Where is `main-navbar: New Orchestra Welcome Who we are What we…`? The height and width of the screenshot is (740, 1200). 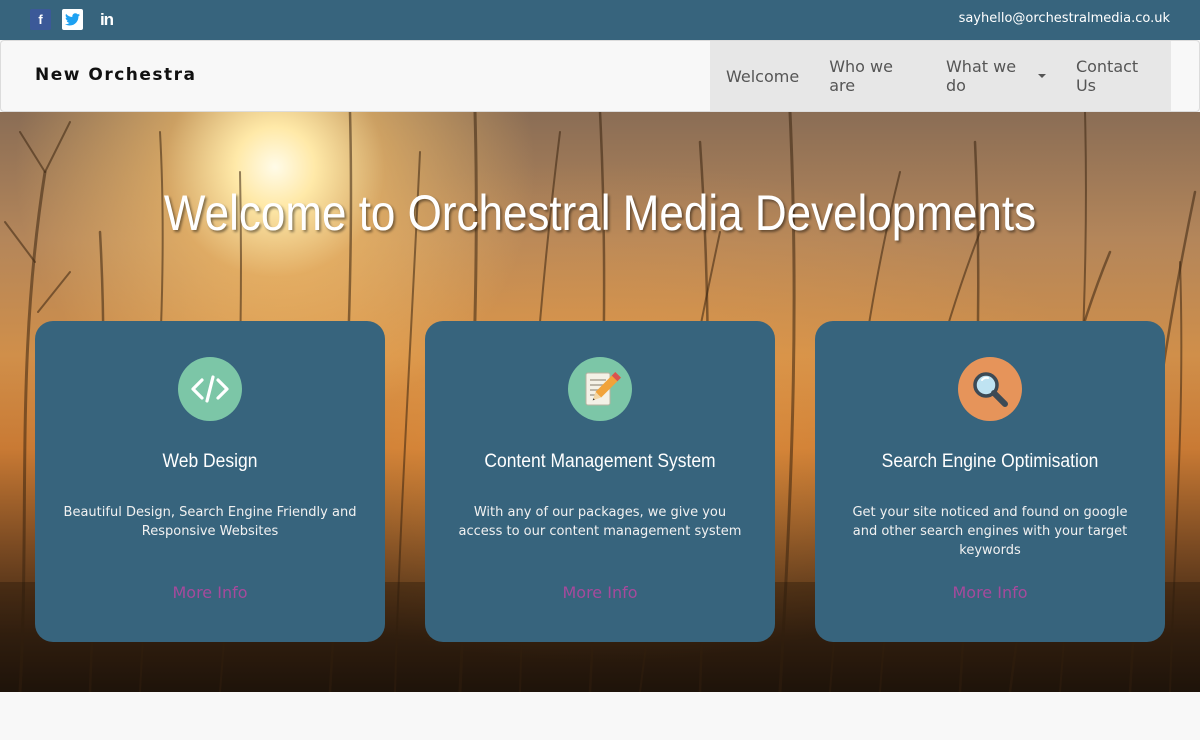
main-navbar: New Orchestra Welcome Who we are What we… is located at coordinates (600, 76).